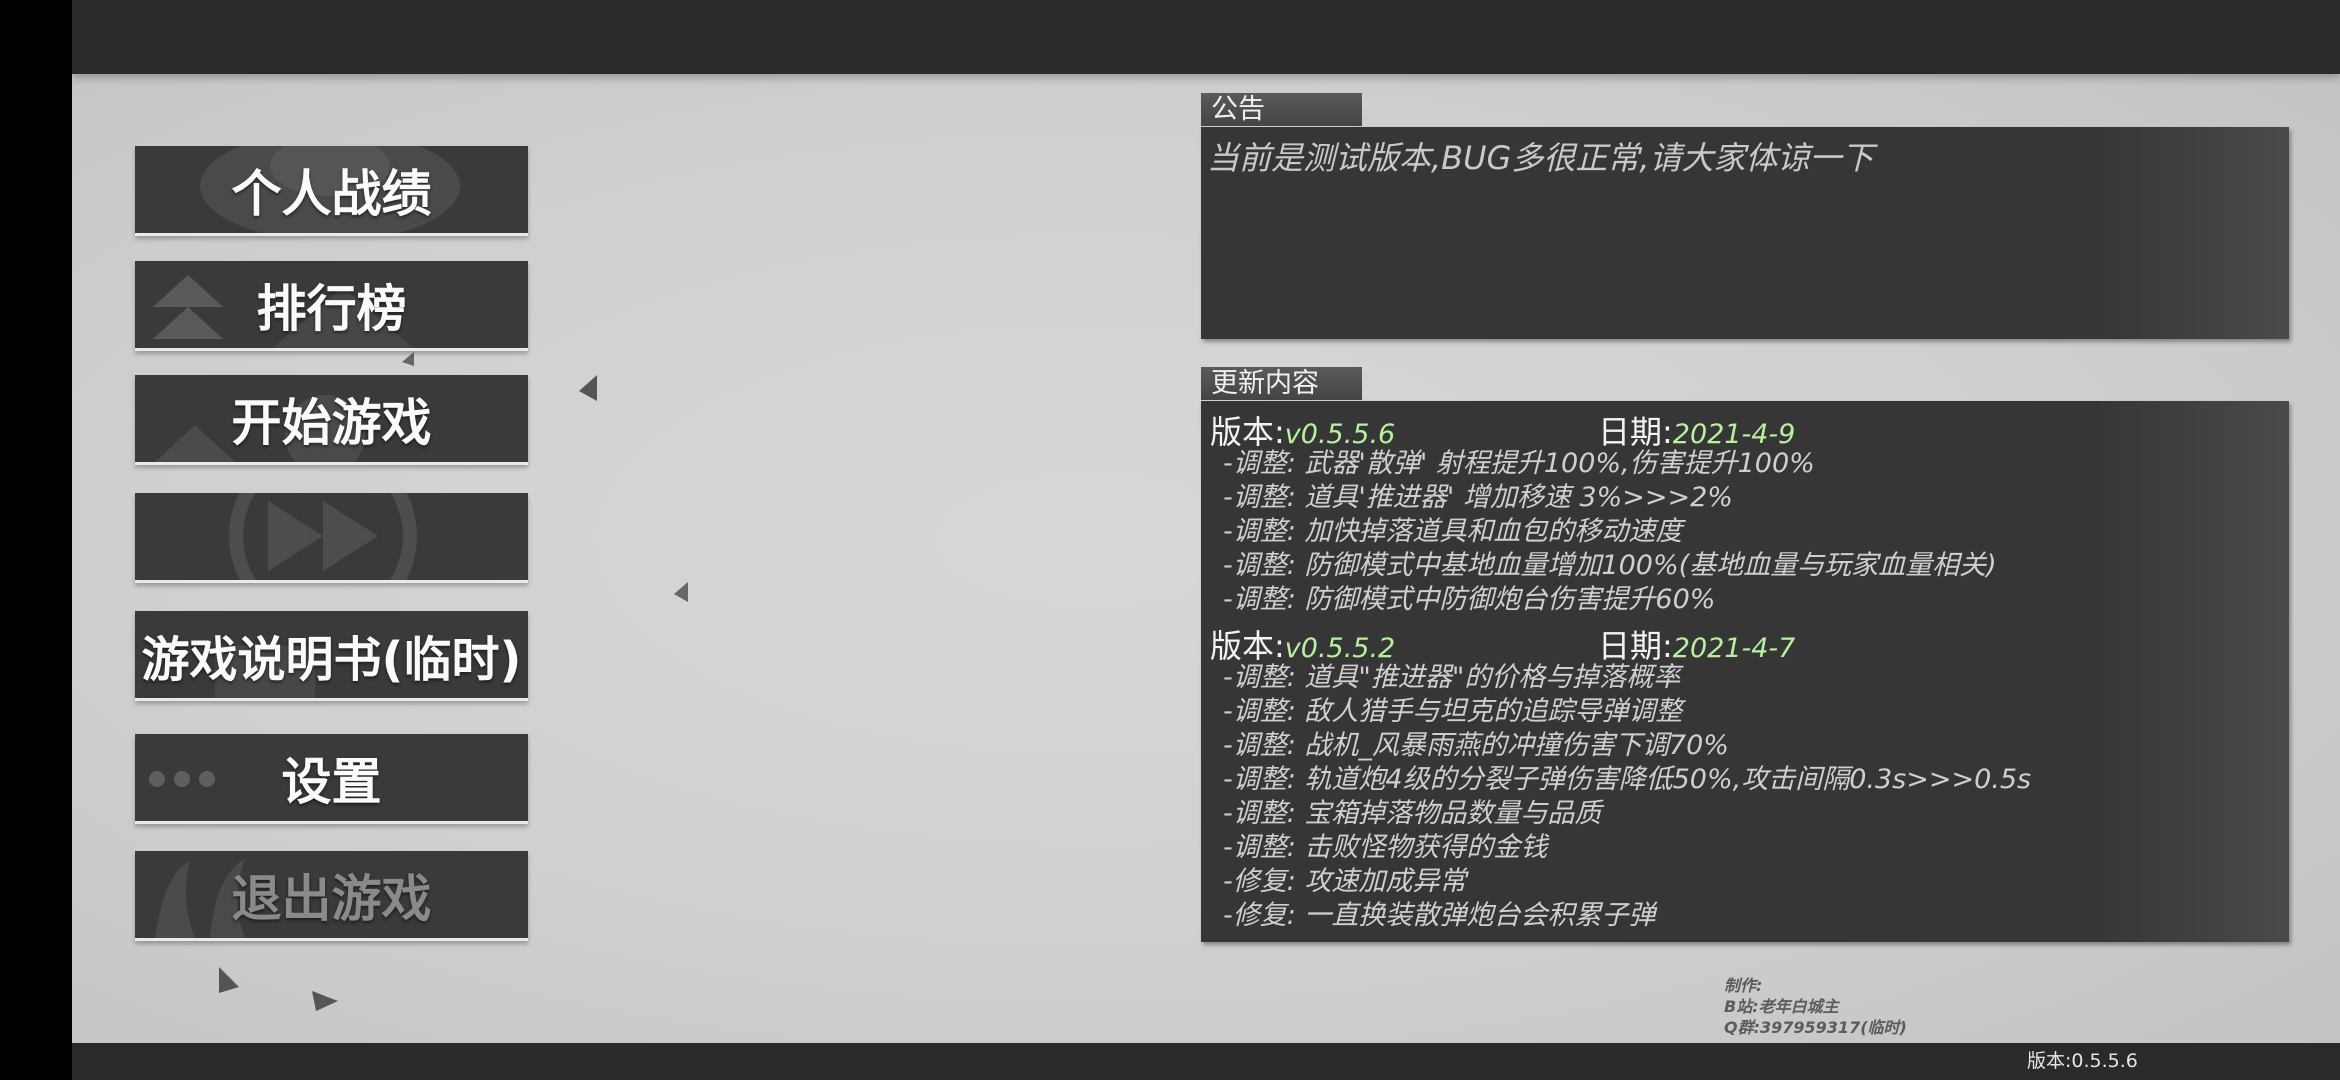 This screenshot has height=1080, width=2340. What do you see at coordinates (1412, 813) in the screenshot?
I see `change-item: -调整: 宝箱掉落物品数量与品质` at bounding box center [1412, 813].